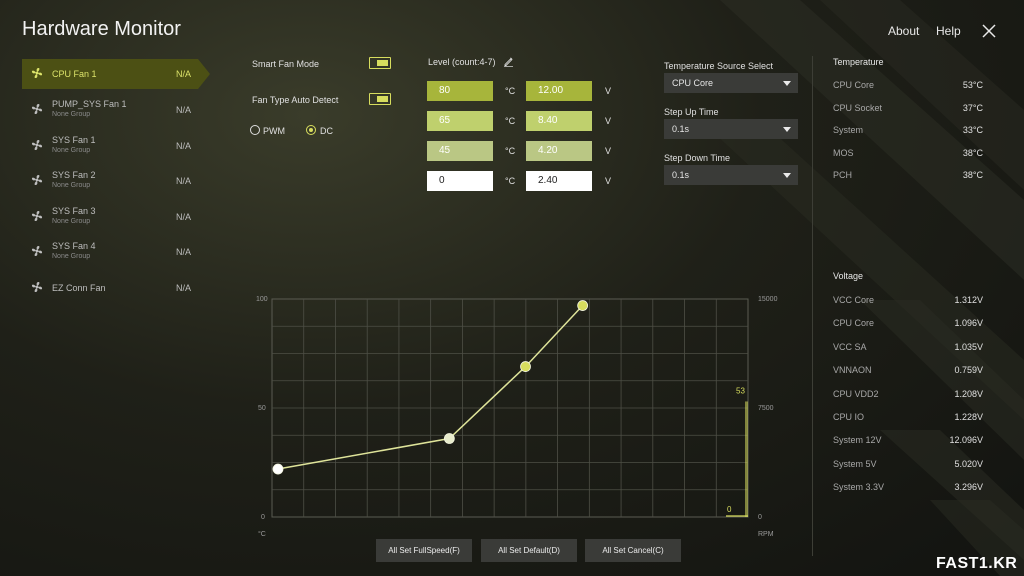  What do you see at coordinates (633, 550) in the screenshot?
I see `all-set-cancel-button: All Set Cancel(C)` at bounding box center [633, 550].